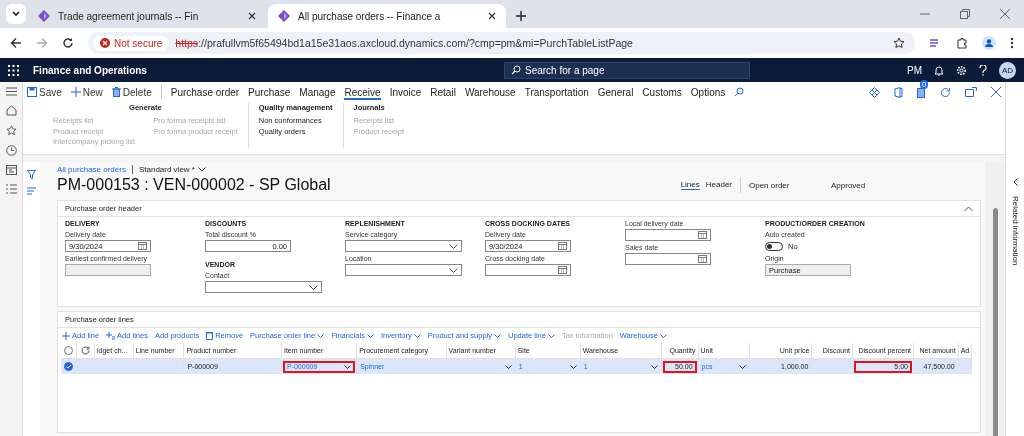 The height and width of the screenshot is (436, 1024). I want to click on scrollbar, so click(995, 322).